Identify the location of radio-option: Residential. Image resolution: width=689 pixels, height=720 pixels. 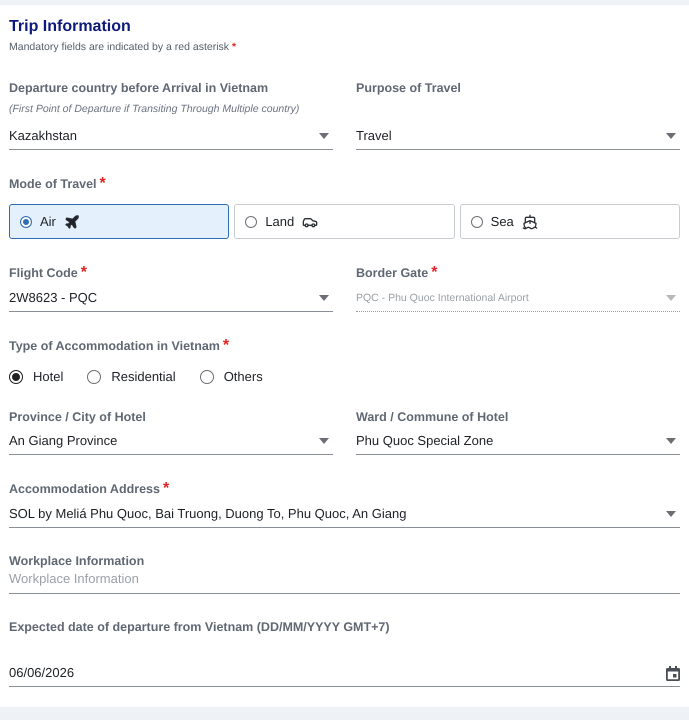
(131, 376).